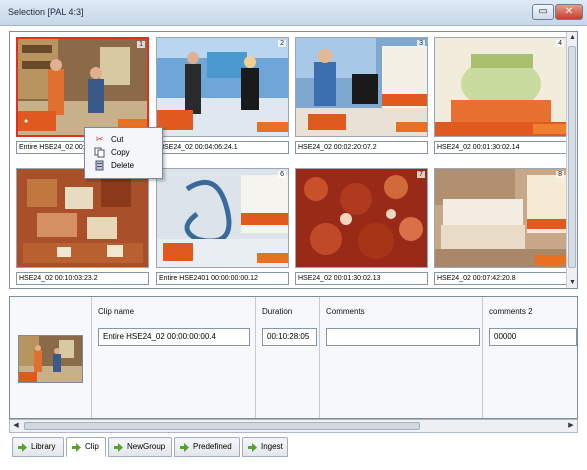  Describe the element at coordinates (99, 152) in the screenshot. I see `copy-icon` at that location.